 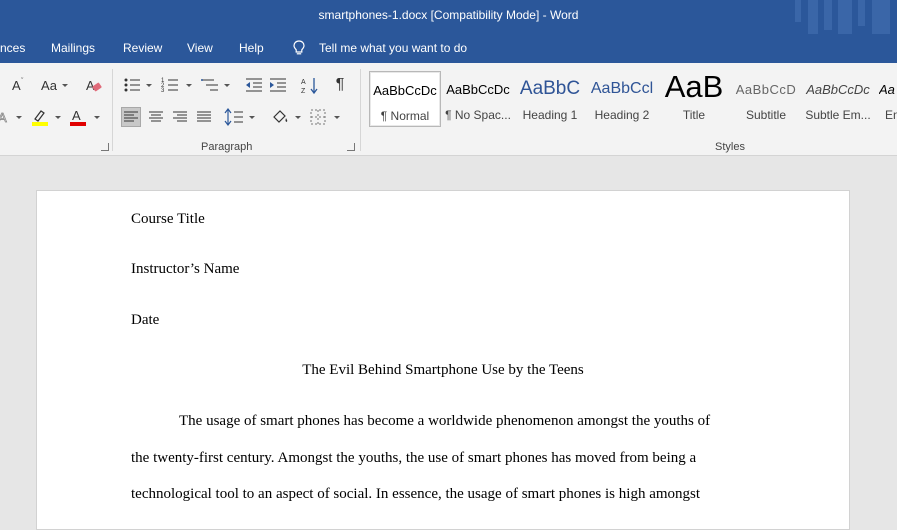 I want to click on paragraph-dialog-launcher, so click(x=351, y=147).